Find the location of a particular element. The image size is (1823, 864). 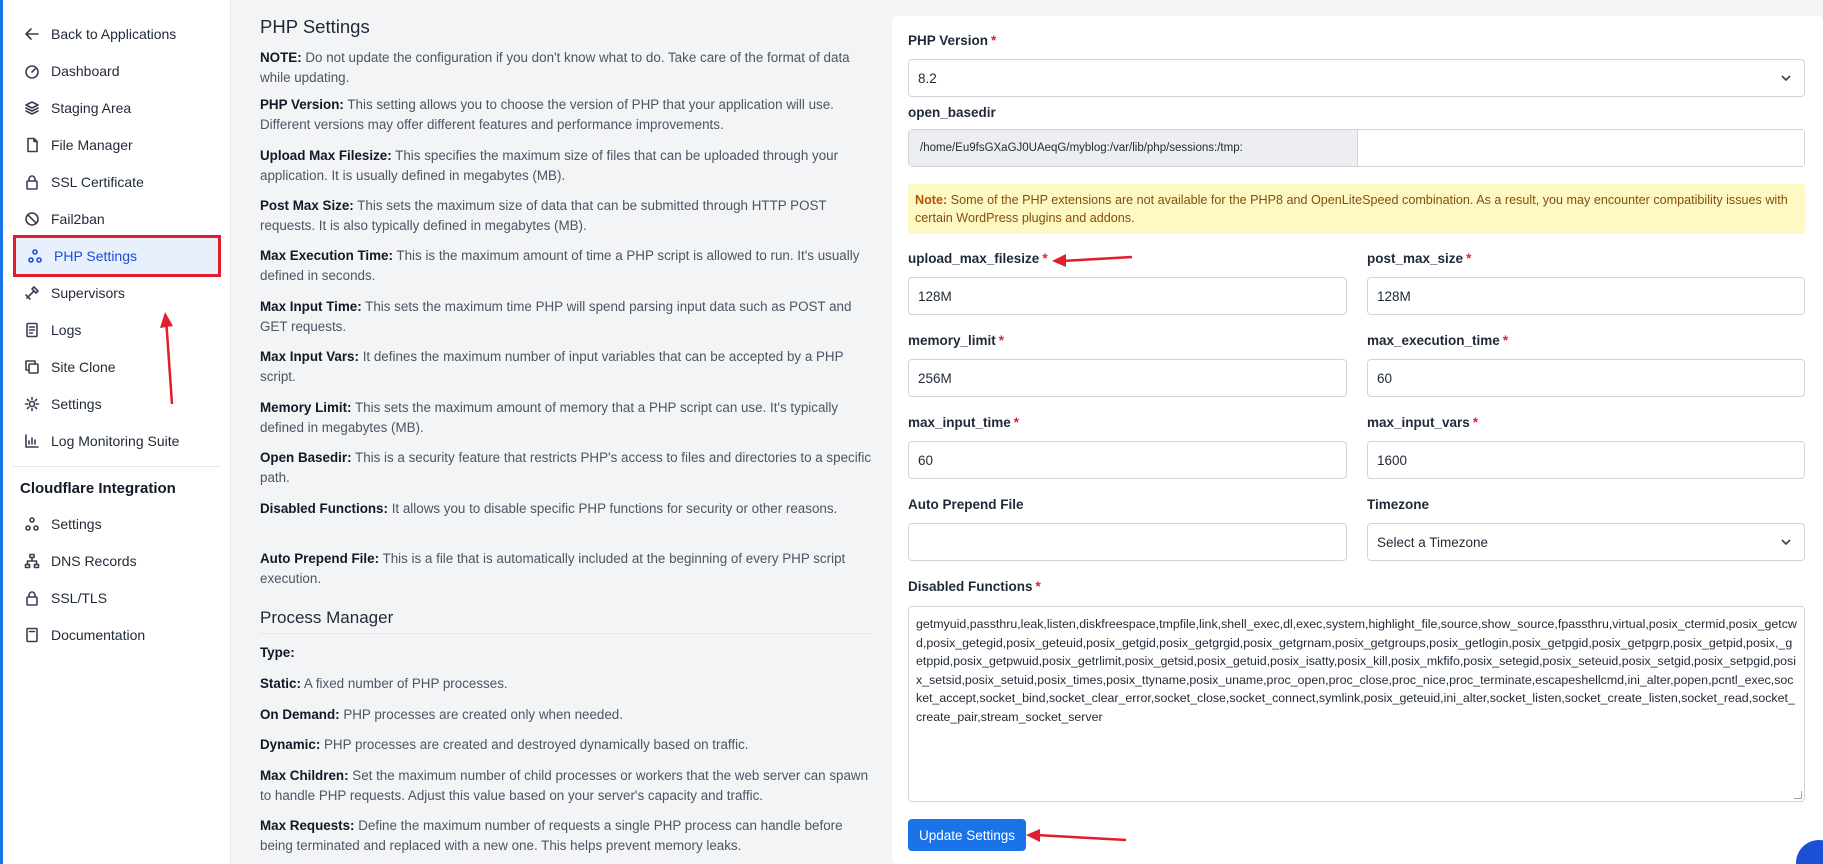

max-execution-time-label: max_execution_time * is located at coordinates (1438, 340).